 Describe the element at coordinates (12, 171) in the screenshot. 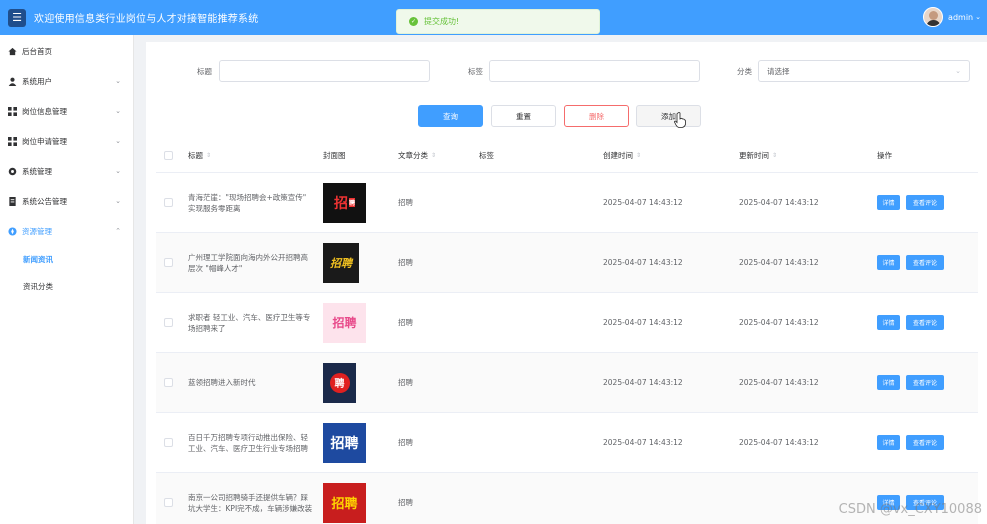

I see `gear-icon` at that location.